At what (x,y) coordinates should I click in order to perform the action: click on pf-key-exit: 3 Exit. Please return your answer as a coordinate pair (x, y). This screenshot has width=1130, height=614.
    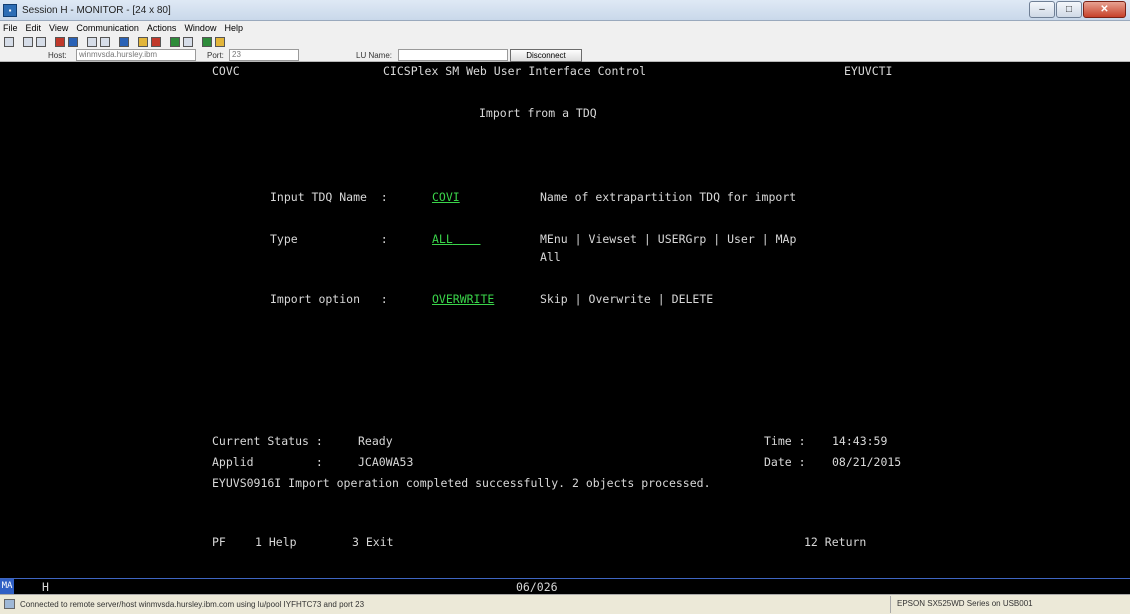
    Looking at the image, I should click on (373, 542).